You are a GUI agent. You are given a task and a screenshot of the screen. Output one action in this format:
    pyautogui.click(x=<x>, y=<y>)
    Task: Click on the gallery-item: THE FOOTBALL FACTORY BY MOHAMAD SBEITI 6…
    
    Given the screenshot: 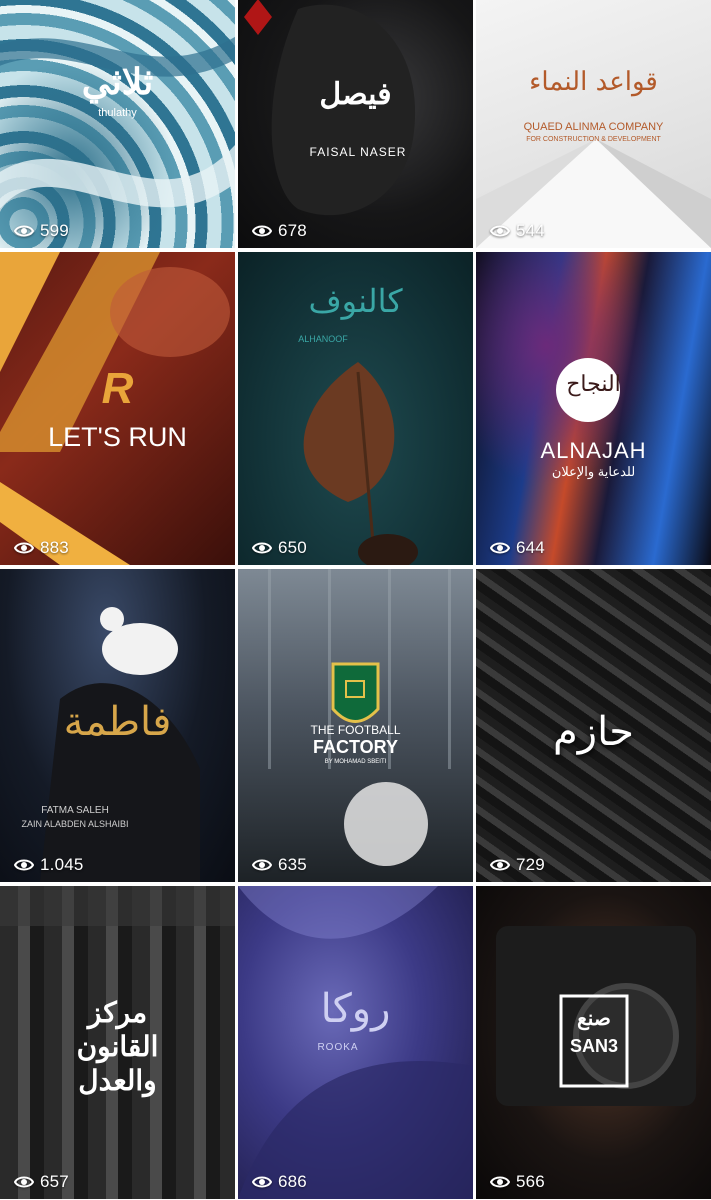 What is the action you would take?
    pyautogui.click(x=355, y=725)
    